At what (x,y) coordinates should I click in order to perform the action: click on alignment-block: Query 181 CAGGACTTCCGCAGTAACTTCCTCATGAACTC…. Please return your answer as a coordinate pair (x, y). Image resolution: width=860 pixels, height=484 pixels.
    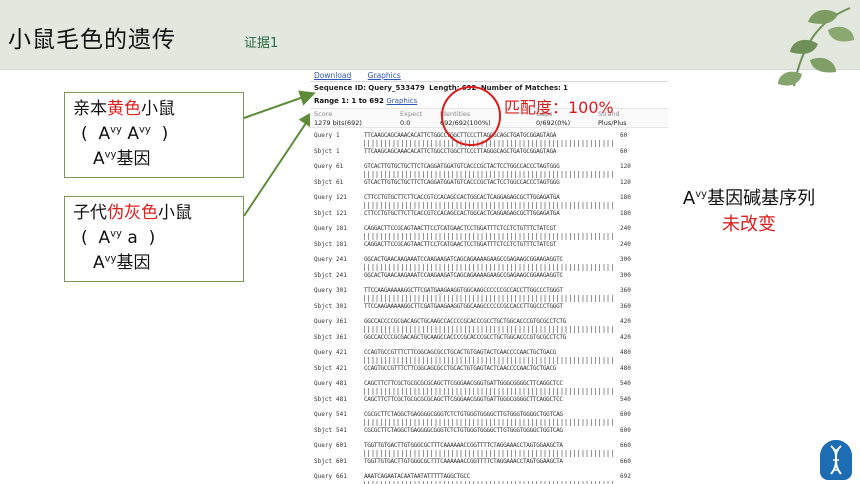
    Looking at the image, I should click on (491, 239).